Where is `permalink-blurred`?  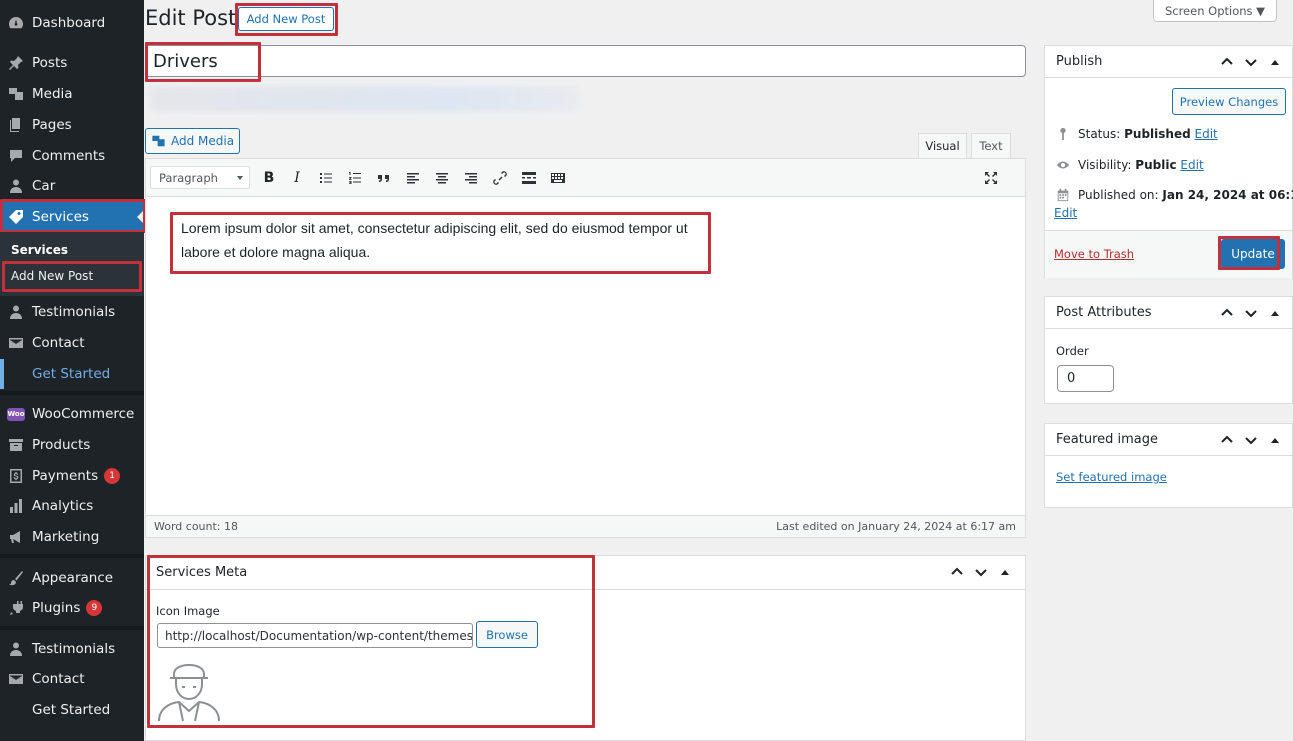
permalink-blurred is located at coordinates (365, 99).